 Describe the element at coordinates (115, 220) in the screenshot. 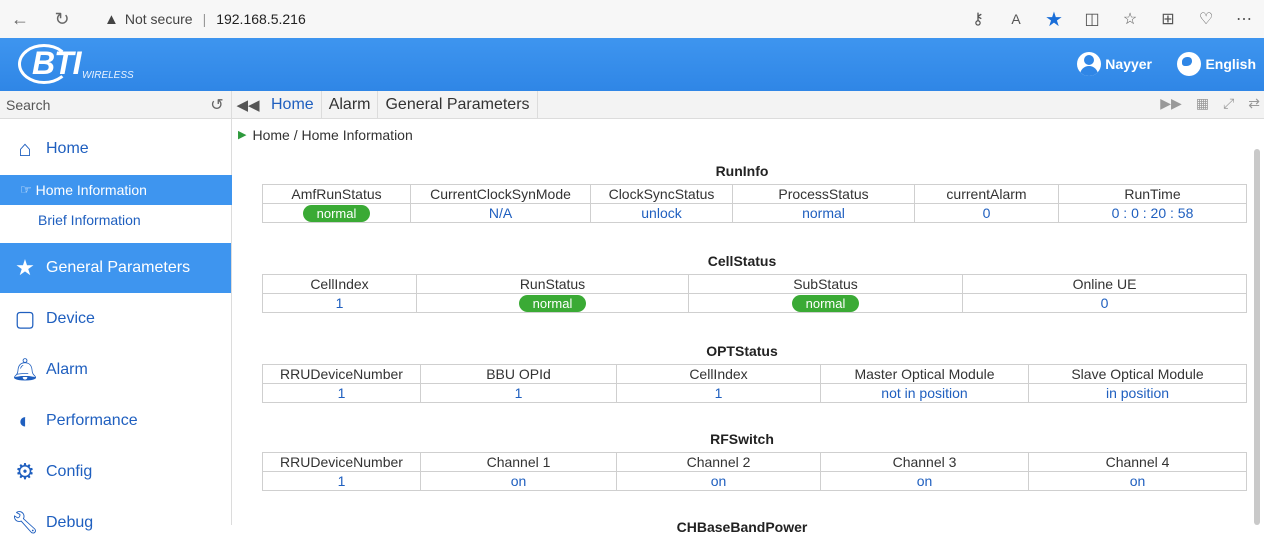

I see `sidebar-subitem-brief-information: Brief Information` at that location.